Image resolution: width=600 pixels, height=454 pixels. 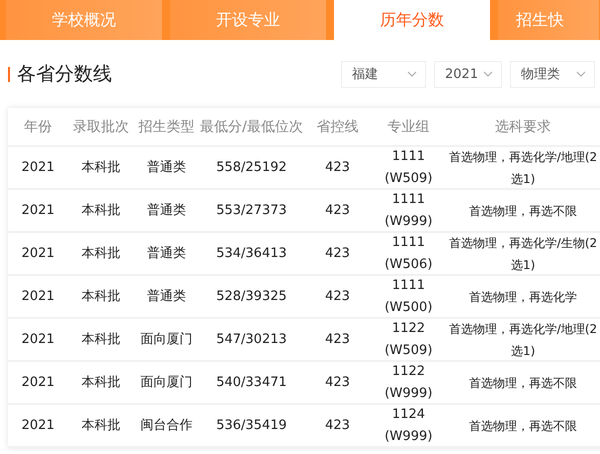 I want to click on table-cell-text: 540/33471, so click(x=251, y=383).